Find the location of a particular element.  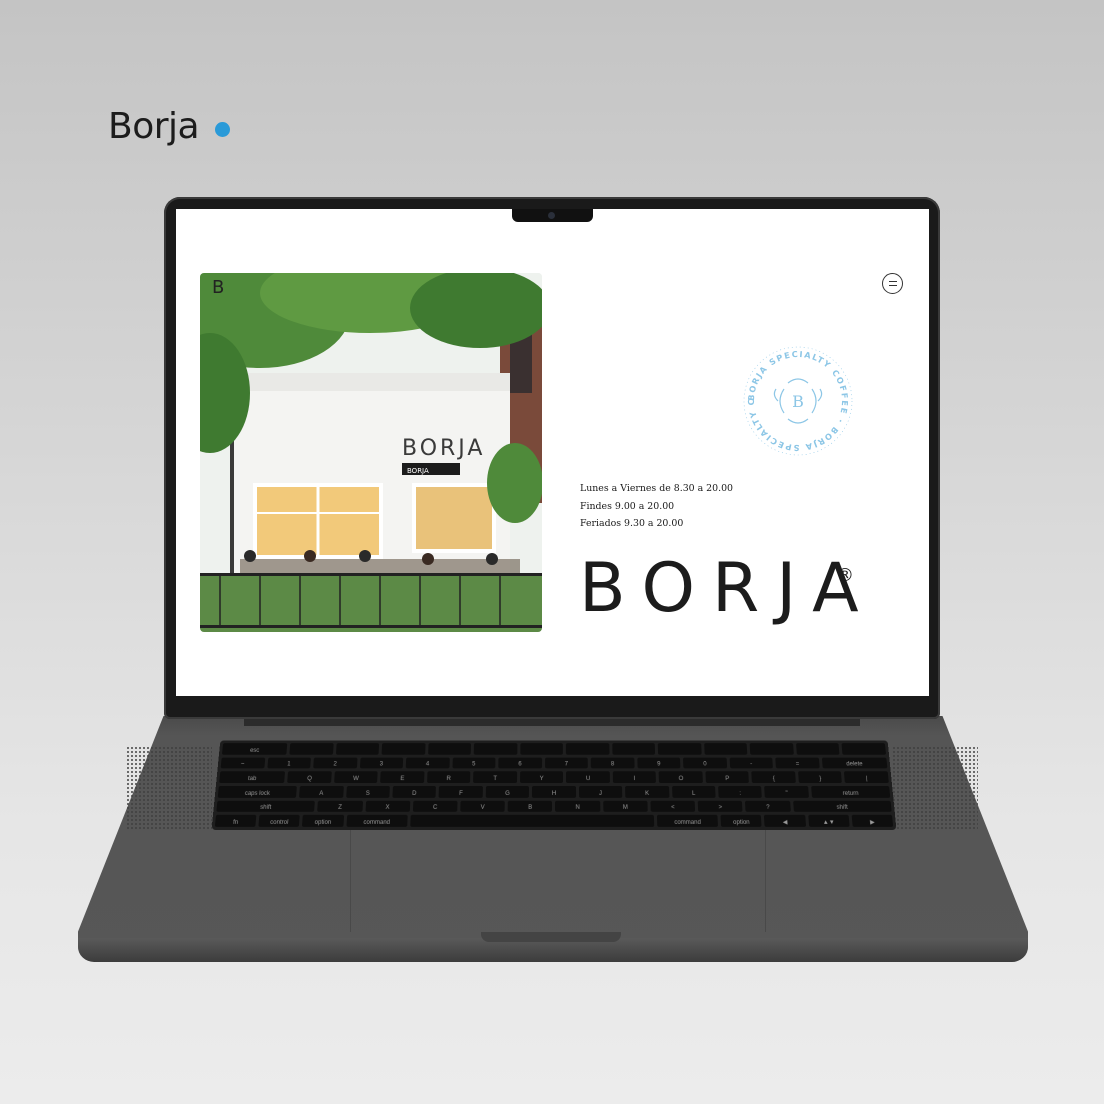

camera-notch is located at coordinates (552, 215).